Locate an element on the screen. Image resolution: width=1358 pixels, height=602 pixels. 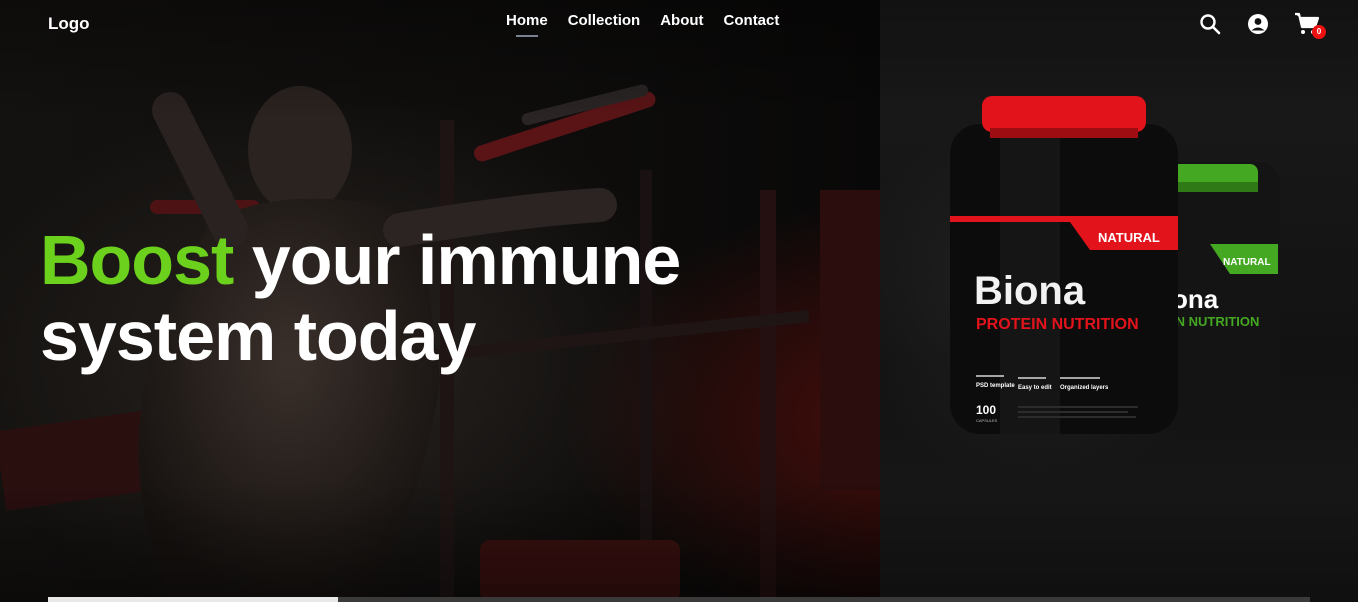
cart-count-badge: 0 is located at coordinates (1319, 32).